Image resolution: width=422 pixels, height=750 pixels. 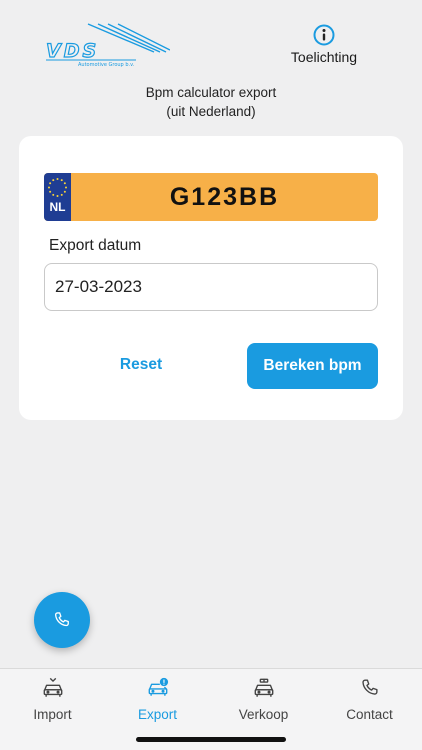 I want to click on home-indicator, so click(x=211, y=739).